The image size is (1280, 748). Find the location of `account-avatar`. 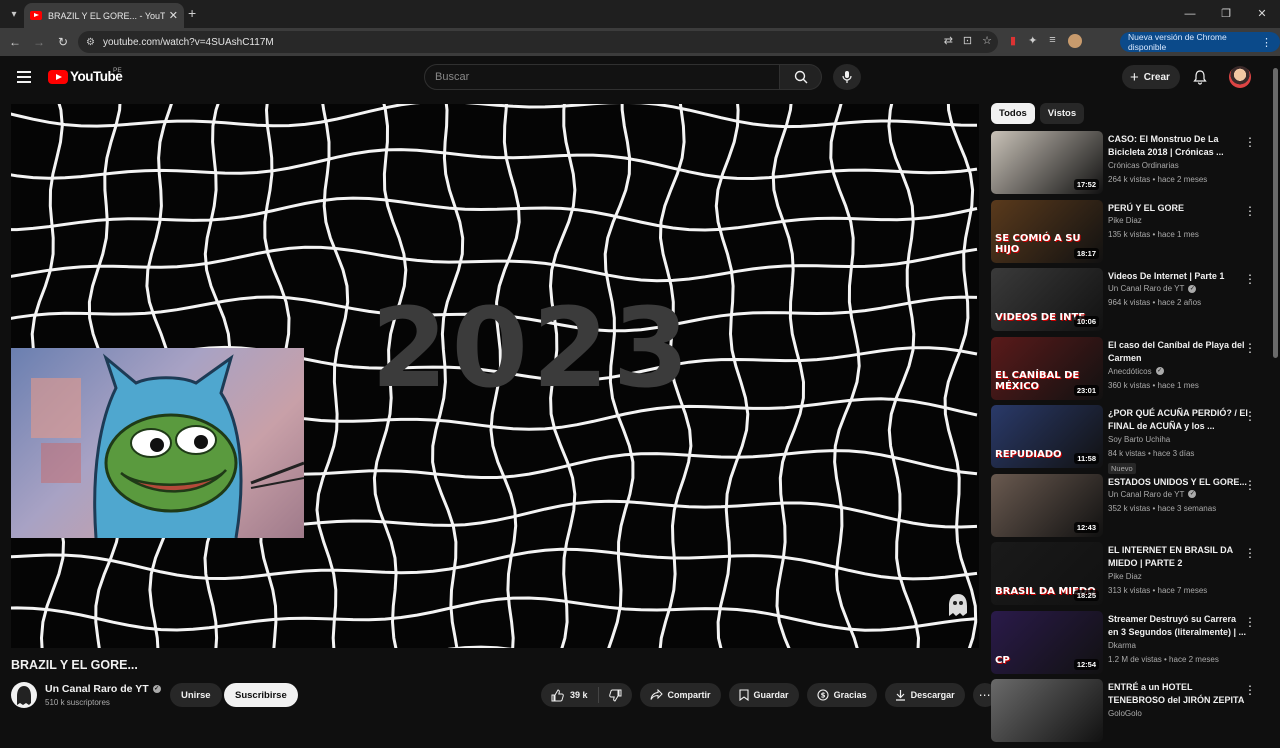

account-avatar is located at coordinates (1240, 77).